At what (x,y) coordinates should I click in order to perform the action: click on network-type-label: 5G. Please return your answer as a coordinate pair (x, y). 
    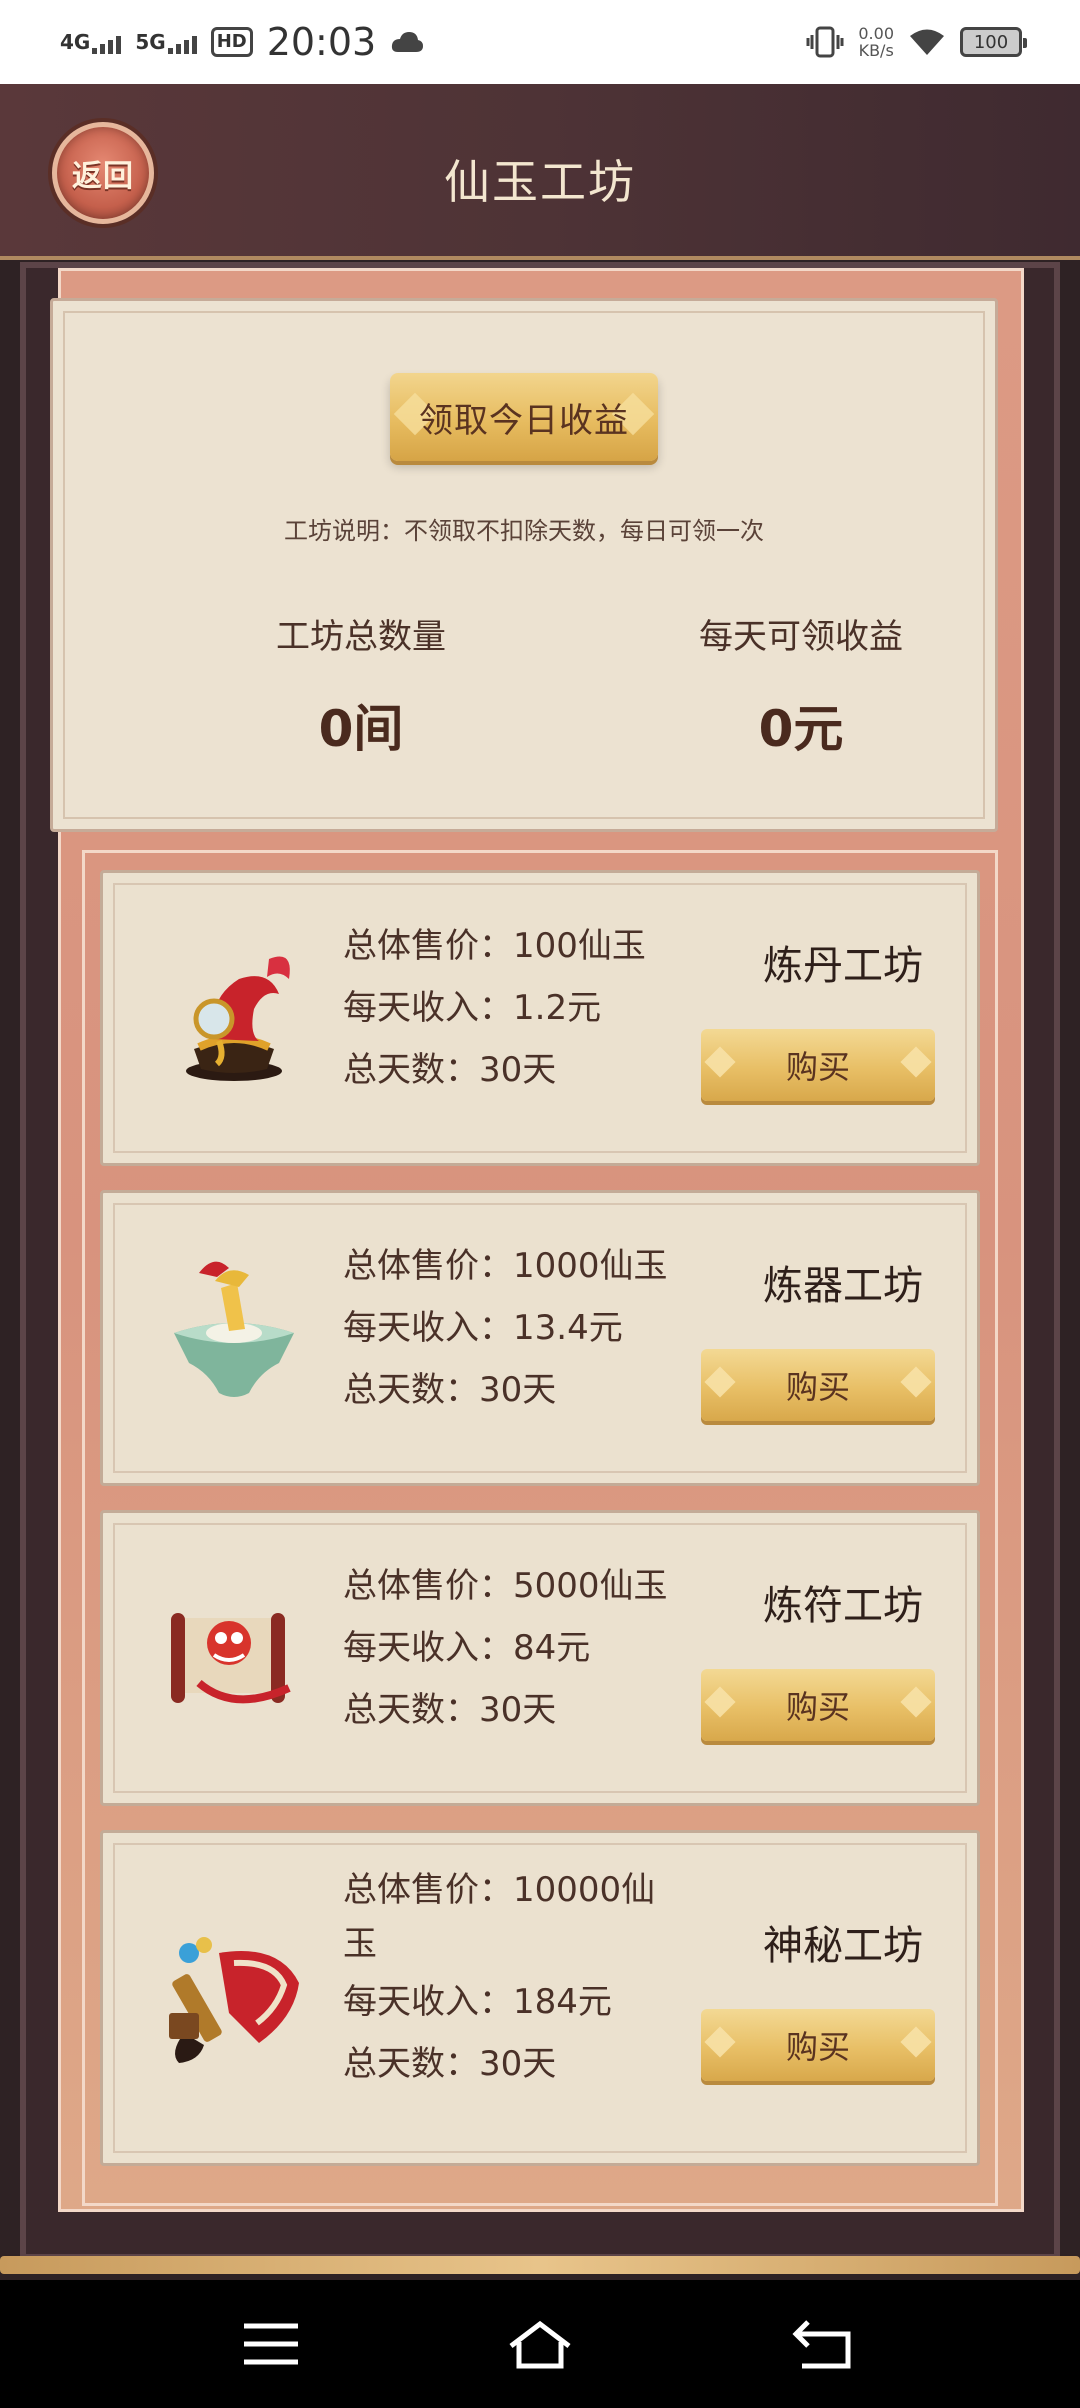
    Looking at the image, I should click on (150, 42).